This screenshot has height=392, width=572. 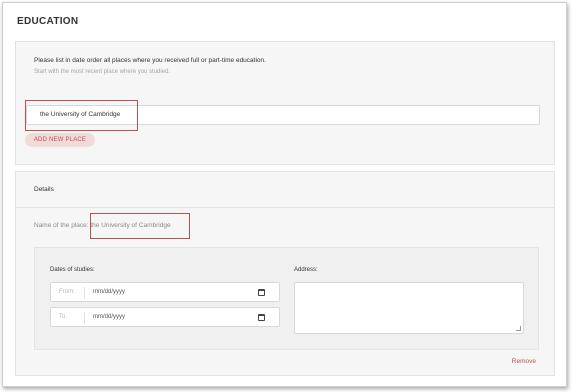 What do you see at coordinates (165, 317) in the screenshot?
I see `date-to-field: To: mm/dd/yyyy` at bounding box center [165, 317].